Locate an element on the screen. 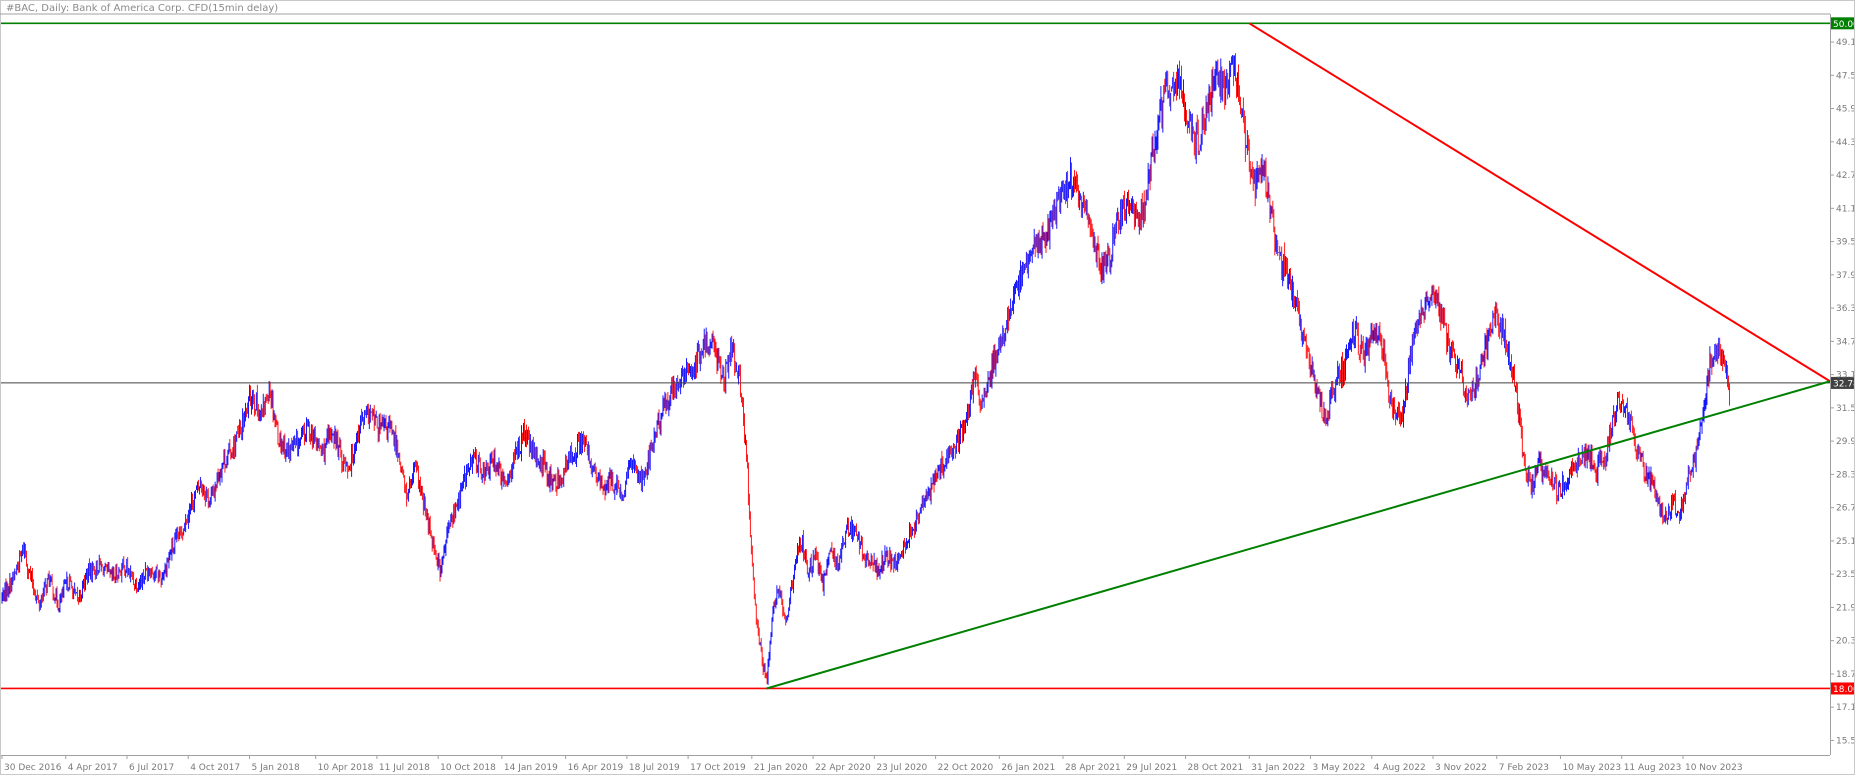 The height and width of the screenshot is (775, 1855). time-tick-label: 4 Aug 2022 is located at coordinates (1400, 768).